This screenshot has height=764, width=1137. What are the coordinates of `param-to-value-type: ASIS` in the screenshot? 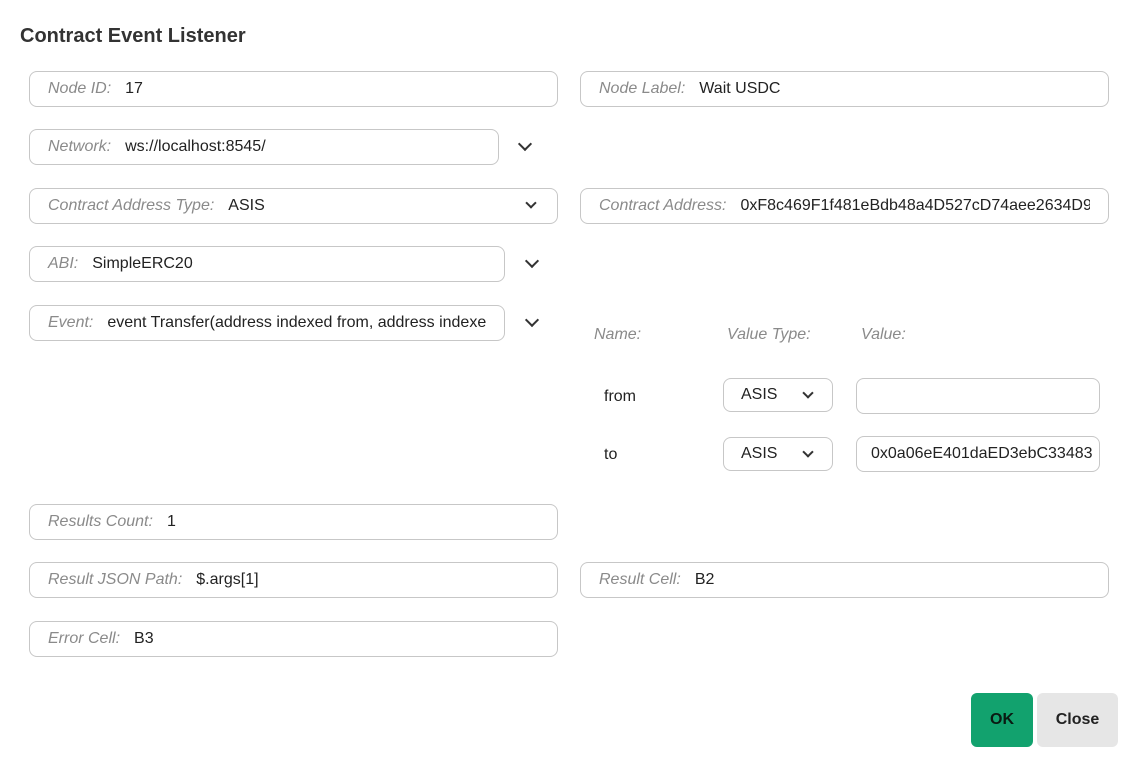 It's located at (759, 453).